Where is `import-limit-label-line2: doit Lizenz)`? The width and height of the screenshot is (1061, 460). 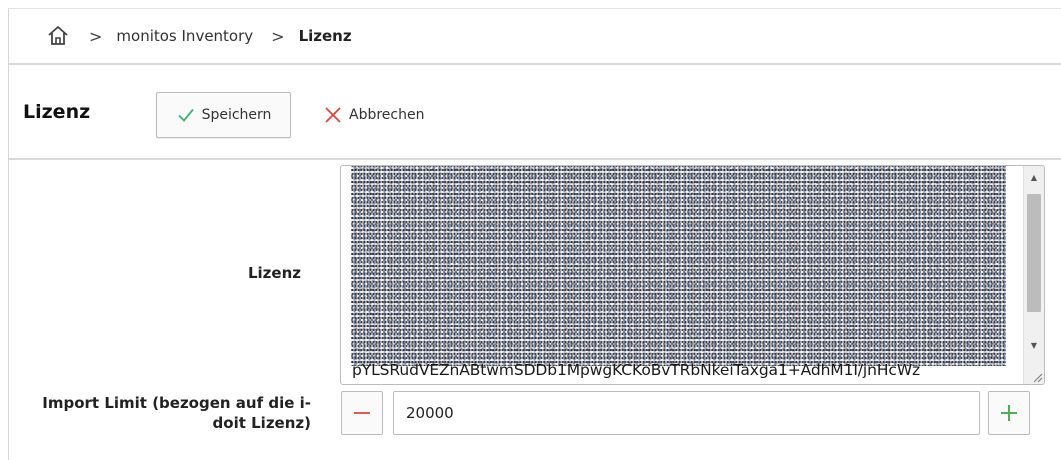 import-limit-label-line2: doit Lizenz) is located at coordinates (261, 423).